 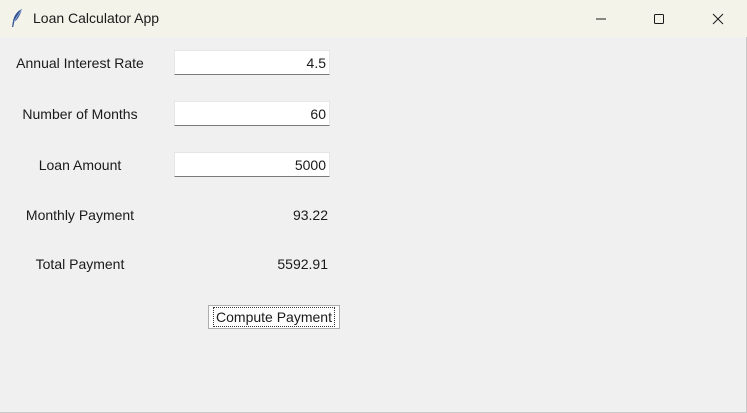 I want to click on maximize-icon, so click(x=659, y=19).